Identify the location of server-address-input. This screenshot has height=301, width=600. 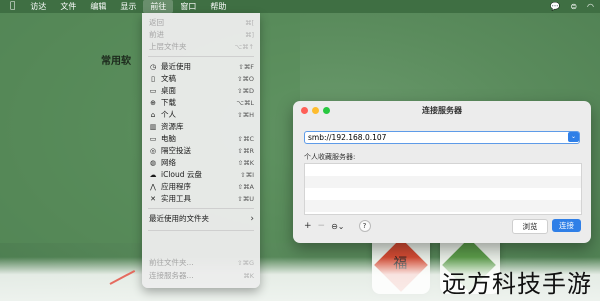
(433, 137).